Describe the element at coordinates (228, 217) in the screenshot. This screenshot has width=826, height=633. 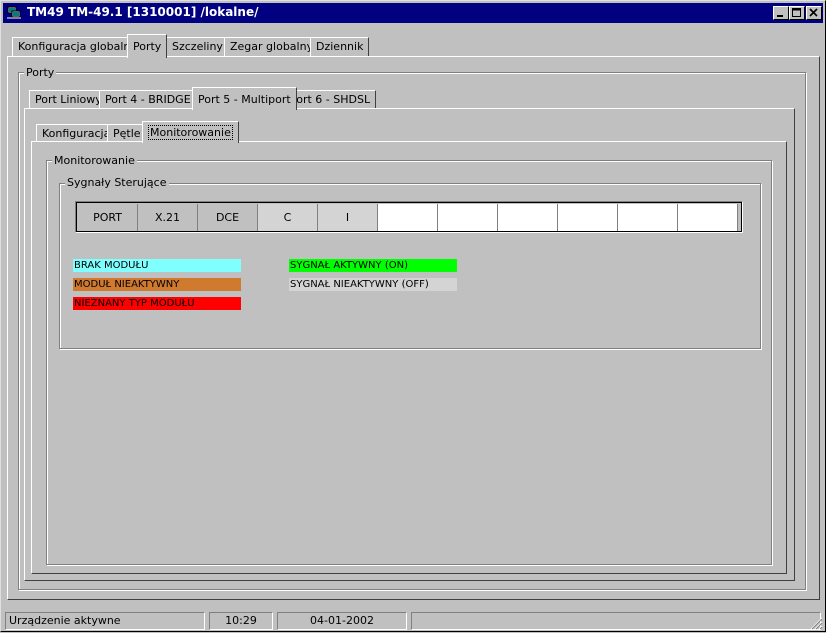
I see `signal-cell: DCE` at that location.